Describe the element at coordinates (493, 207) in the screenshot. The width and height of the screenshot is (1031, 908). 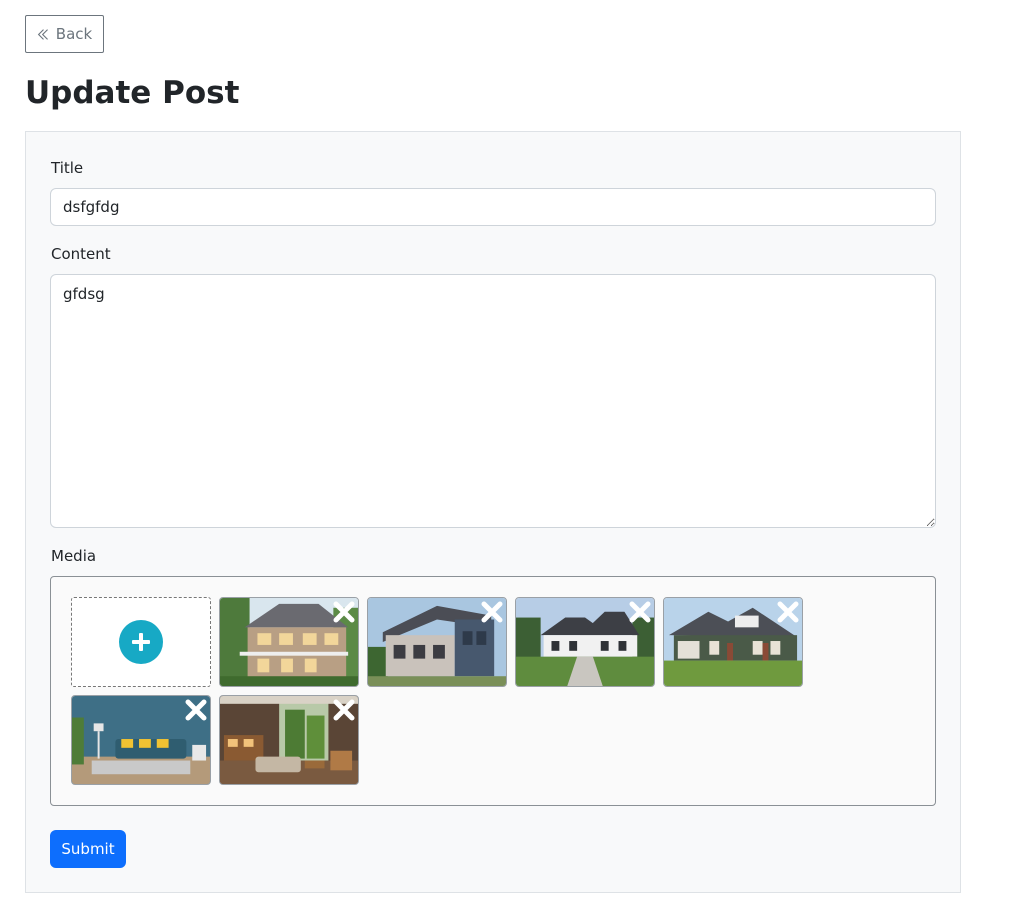
I see `title-input` at that location.